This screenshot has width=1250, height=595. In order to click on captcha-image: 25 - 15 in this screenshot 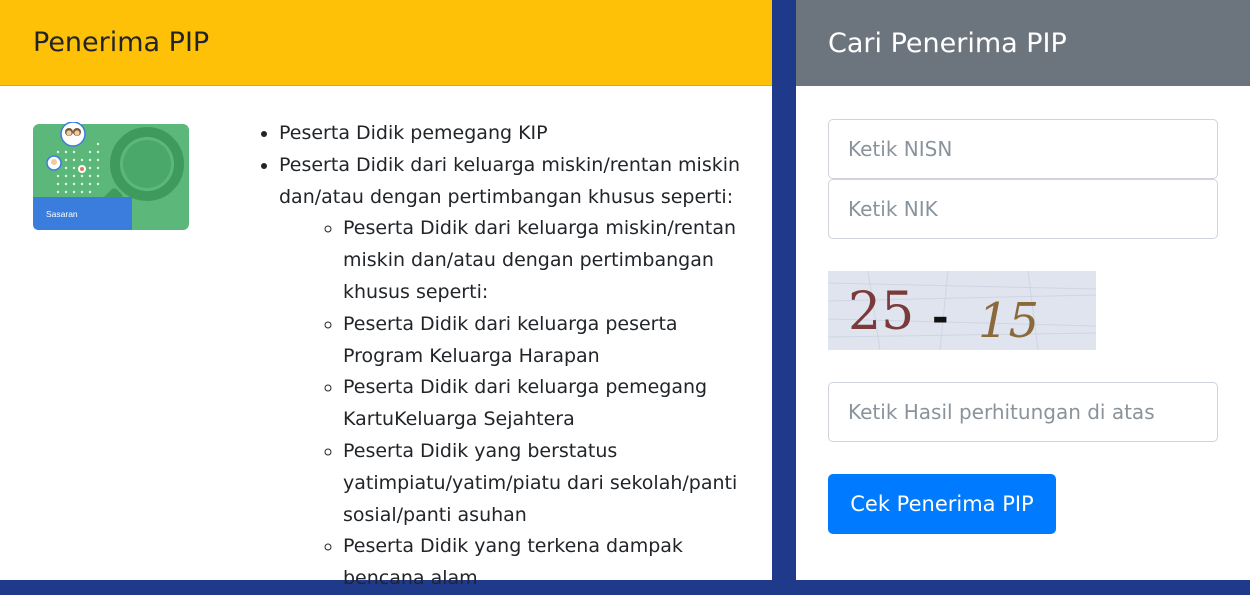, I will do `click(962, 310)`.